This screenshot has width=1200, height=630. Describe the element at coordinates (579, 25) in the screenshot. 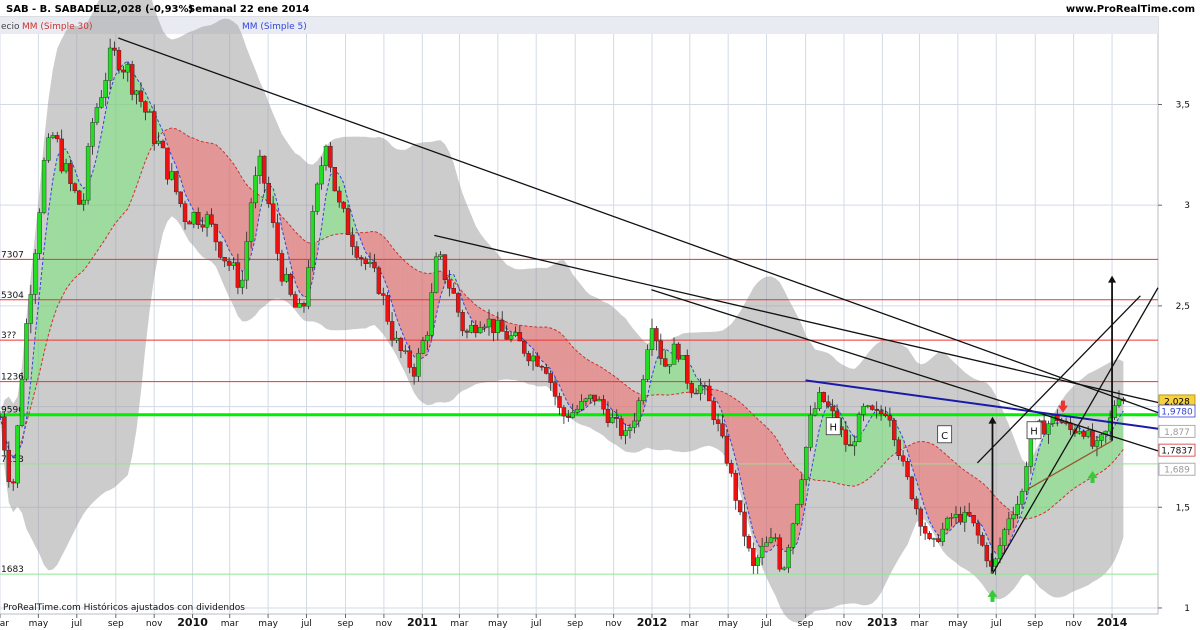

I see `legend-strip` at that location.